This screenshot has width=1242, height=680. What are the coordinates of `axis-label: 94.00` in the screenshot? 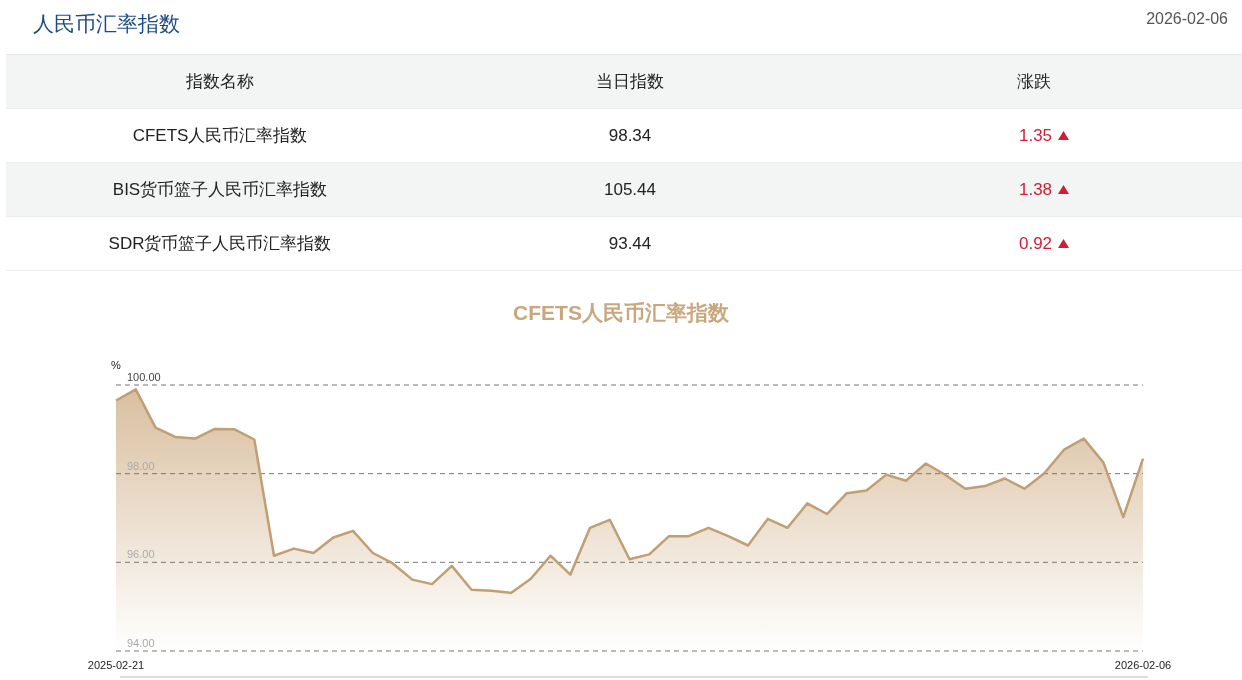 It's located at (141, 643).